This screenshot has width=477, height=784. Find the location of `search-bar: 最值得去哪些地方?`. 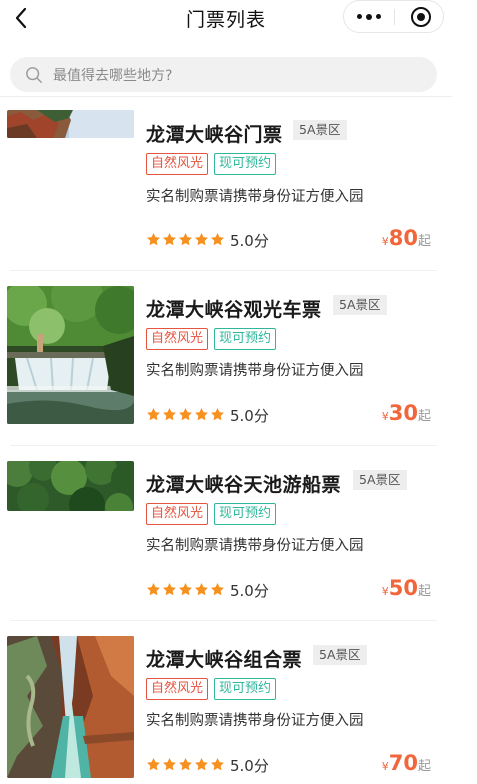

search-bar: 最值得去哪些地方? is located at coordinates (223, 74).